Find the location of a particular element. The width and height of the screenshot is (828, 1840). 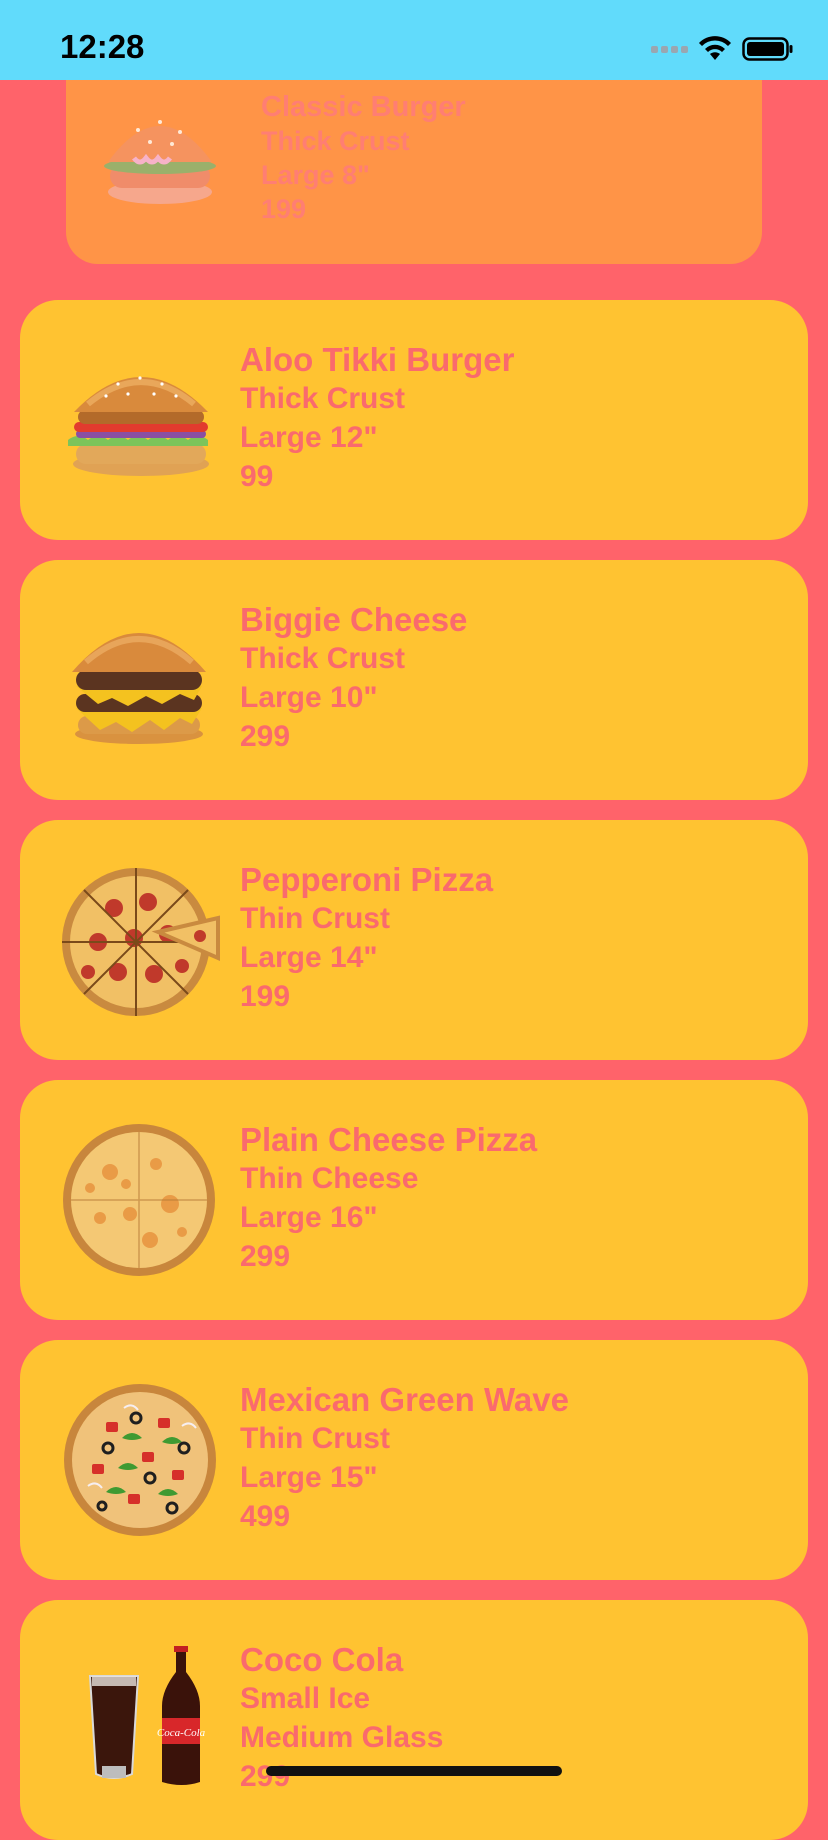

item-price: 499 is located at coordinates (265, 1516).